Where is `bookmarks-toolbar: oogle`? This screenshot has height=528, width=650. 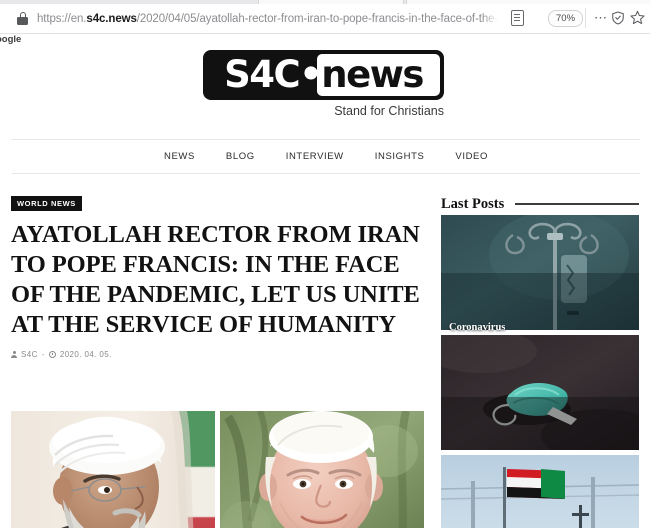
bookmarks-toolbar: oogle is located at coordinates (325, 39).